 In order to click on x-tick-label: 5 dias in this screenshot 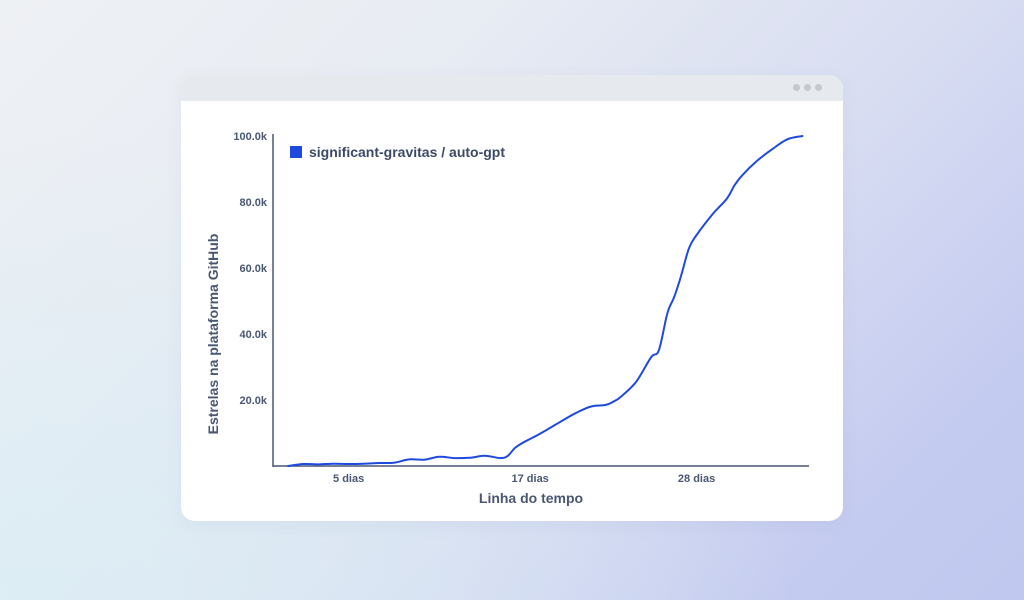, I will do `click(348, 479)`.